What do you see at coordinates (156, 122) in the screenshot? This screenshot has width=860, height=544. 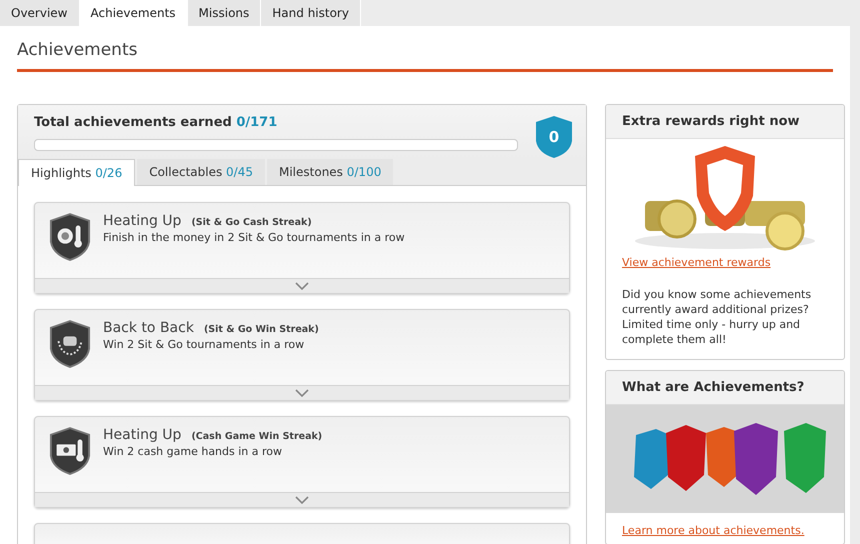 I see `total-achievements-label: Total achievements earned 0/171` at bounding box center [156, 122].